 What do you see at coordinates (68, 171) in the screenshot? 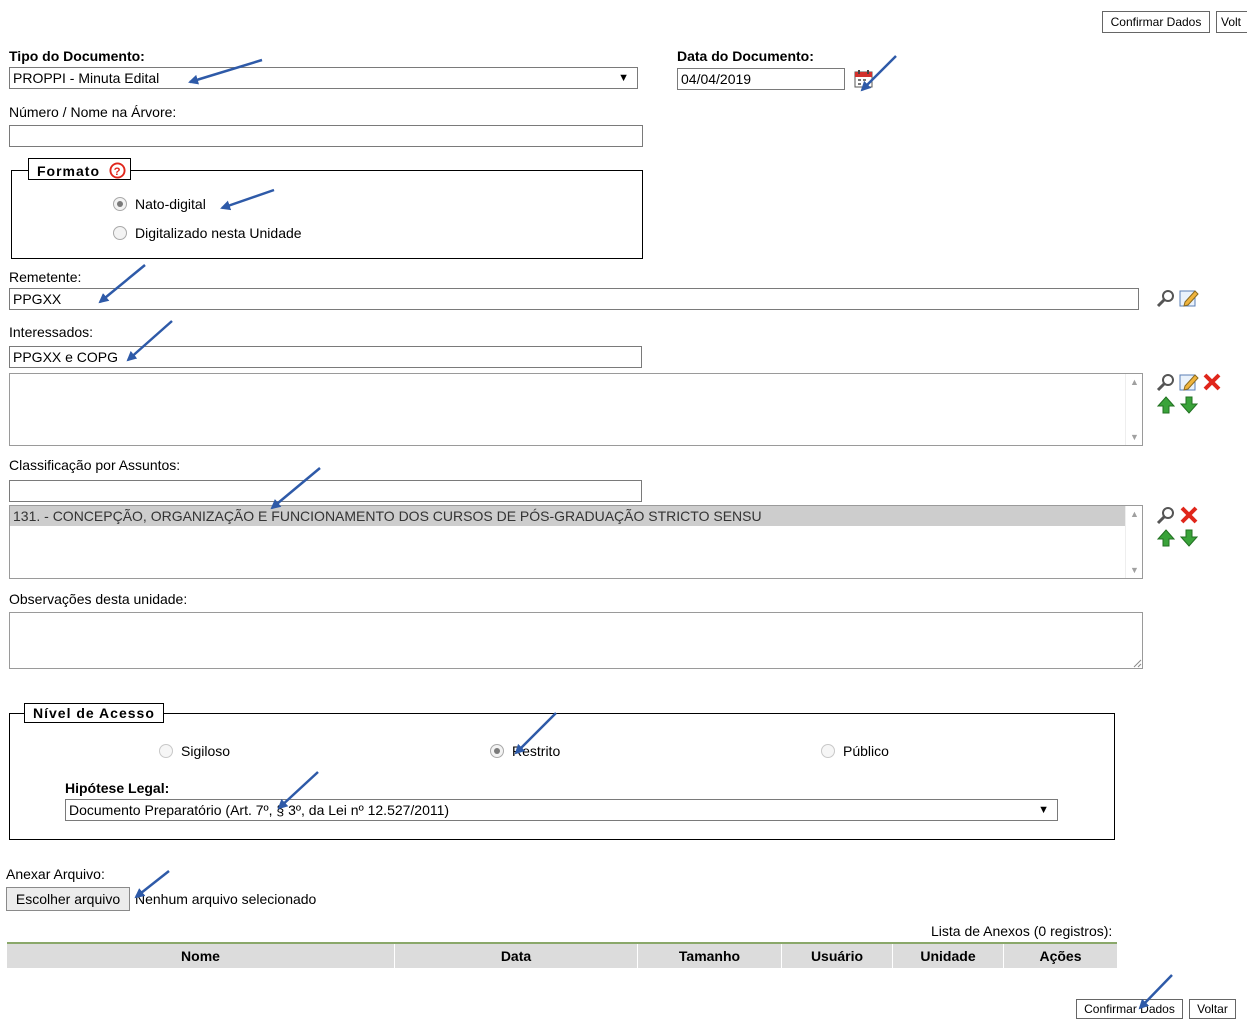
I see `formato-legend-text: Formato` at bounding box center [68, 171].